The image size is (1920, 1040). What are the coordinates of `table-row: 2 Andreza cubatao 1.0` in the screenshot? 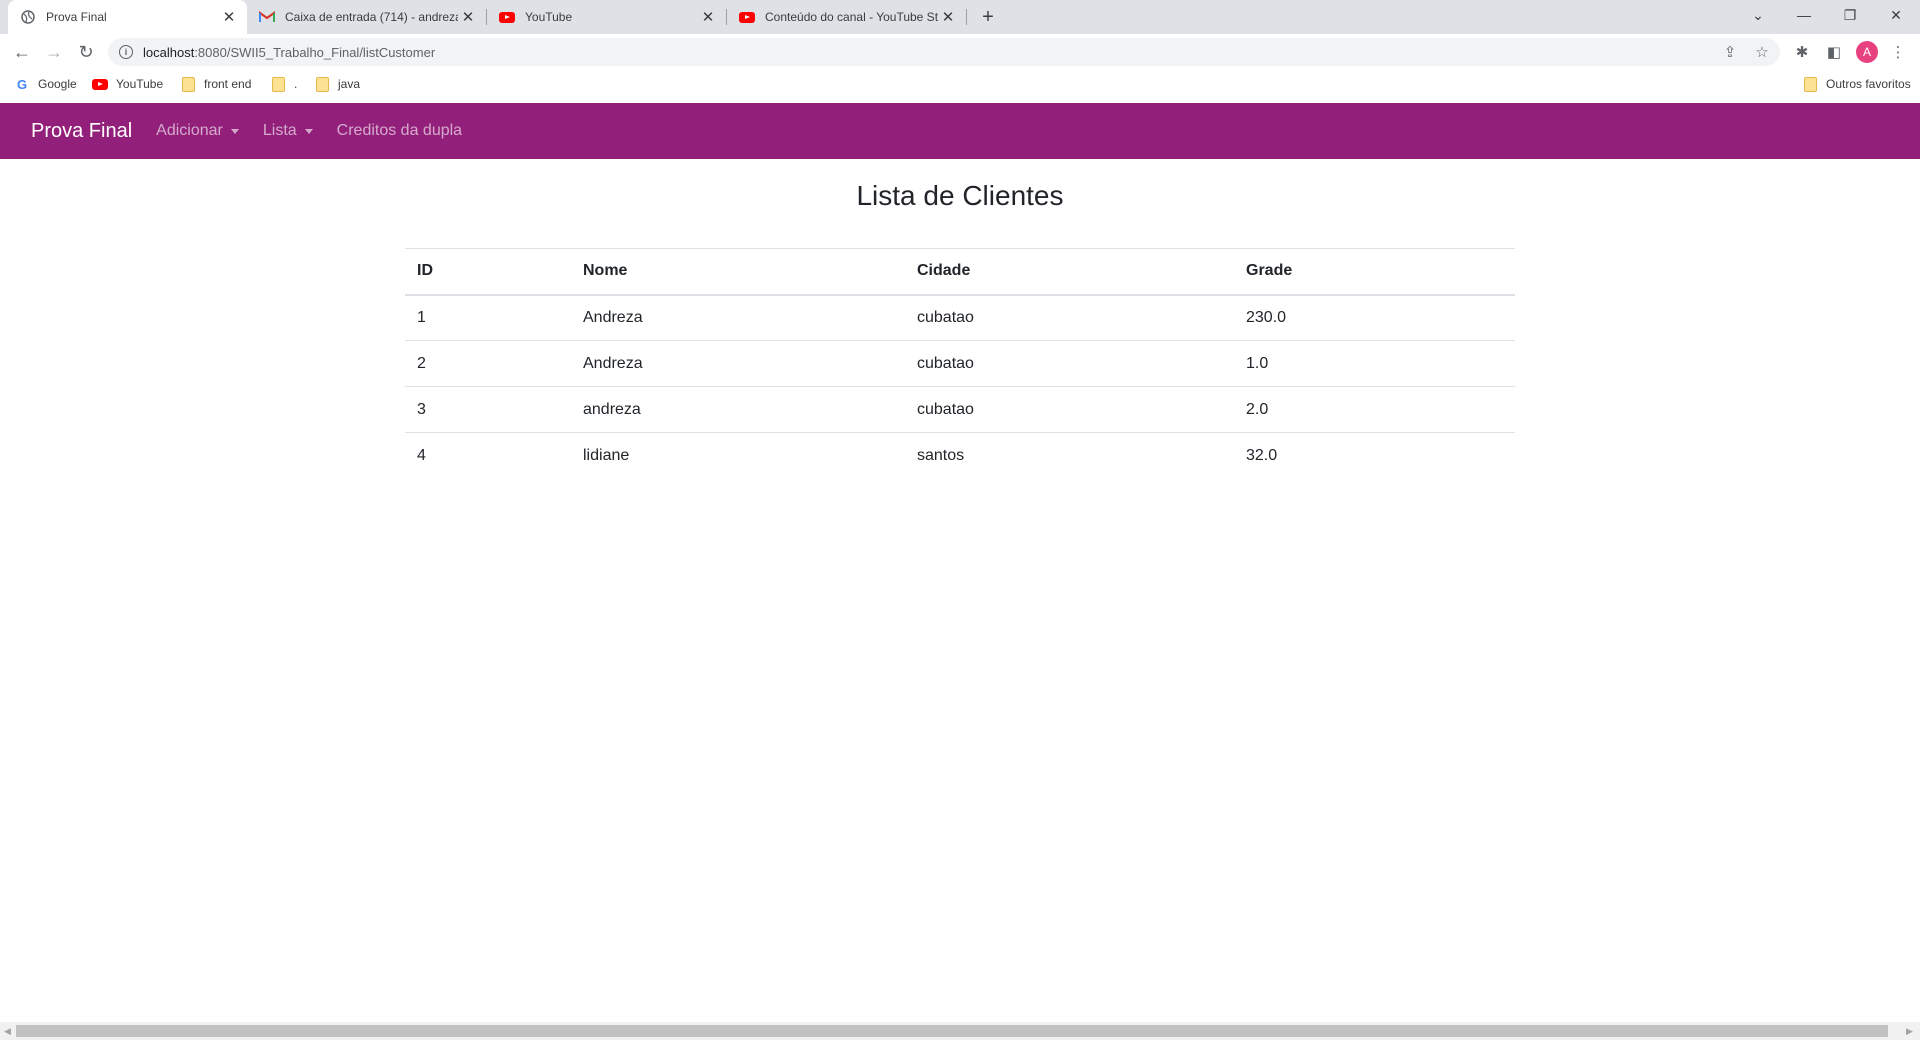 It's located at (960, 363).